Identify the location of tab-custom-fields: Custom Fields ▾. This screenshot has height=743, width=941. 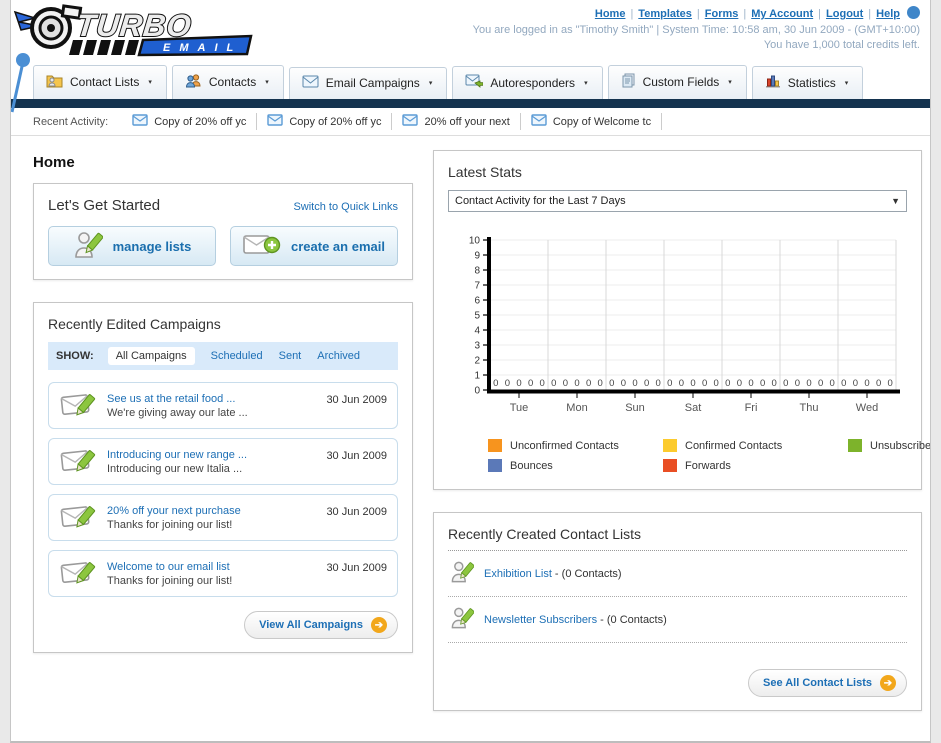
(677, 82).